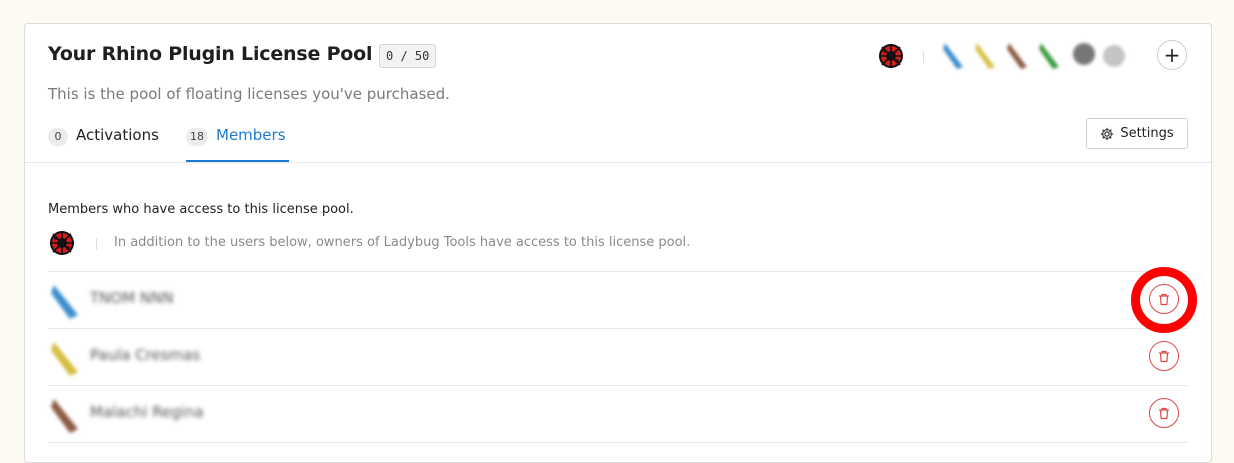 The width and height of the screenshot is (1234, 463). Describe the element at coordinates (197, 137) in the screenshot. I see `members-count-badge: 18` at that location.